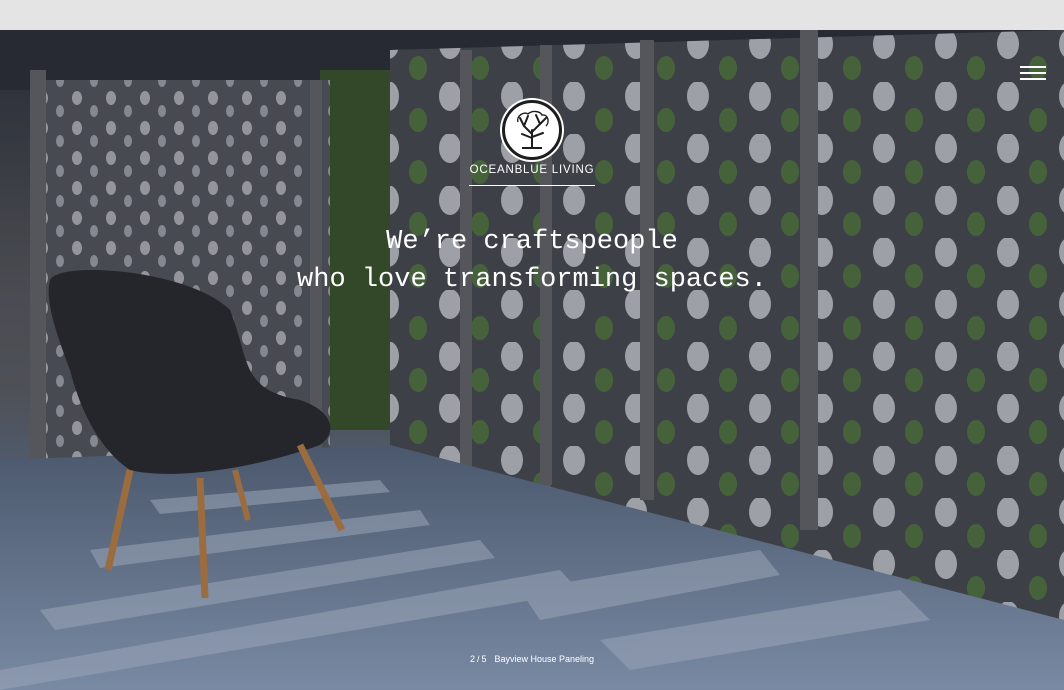 The width and height of the screenshot is (1064, 690). Describe the element at coordinates (532, 280) in the screenshot. I see `headline-line-2: who love transforming spaces.` at that location.